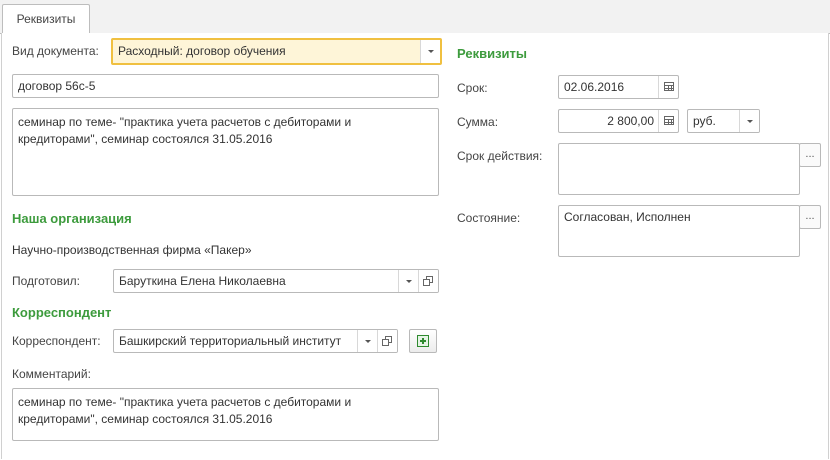  What do you see at coordinates (72, 218) in the screenshot?
I see `our-org-heading: Наша организация` at bounding box center [72, 218].